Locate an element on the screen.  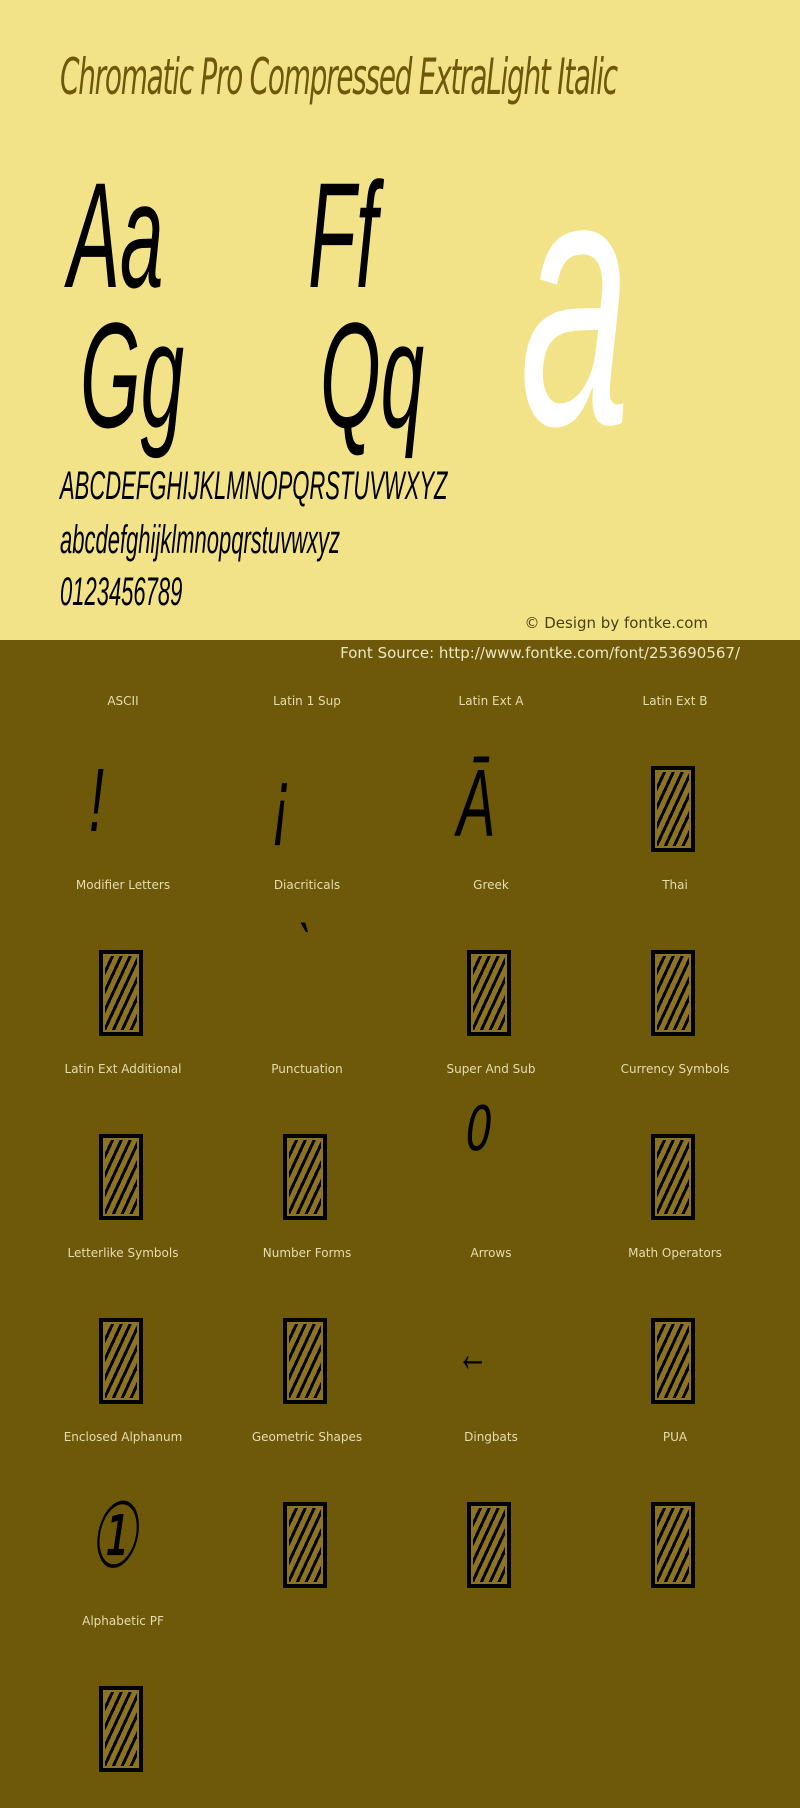
sample-glyph: ① is located at coordinates (113, 1537).